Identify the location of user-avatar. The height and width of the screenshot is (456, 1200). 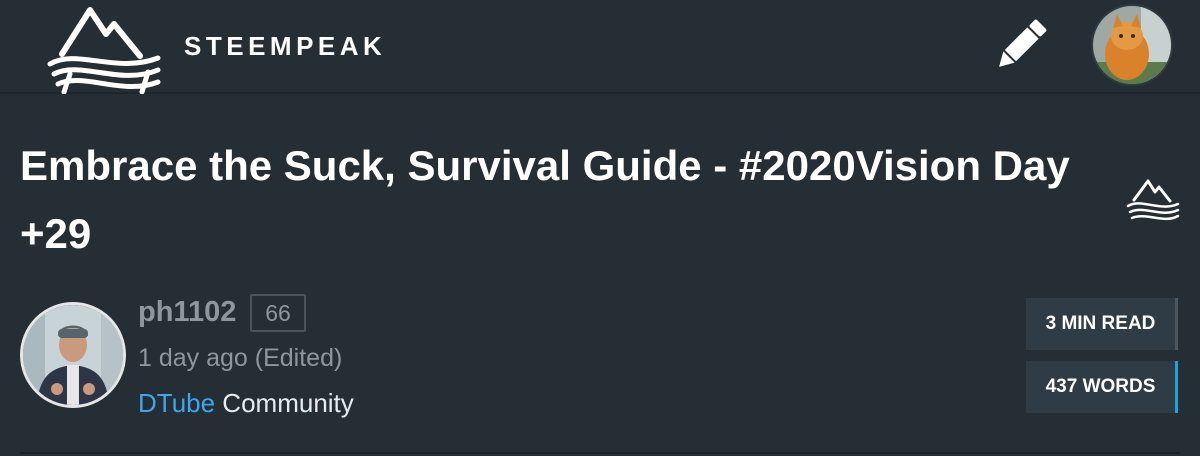
(1132, 45).